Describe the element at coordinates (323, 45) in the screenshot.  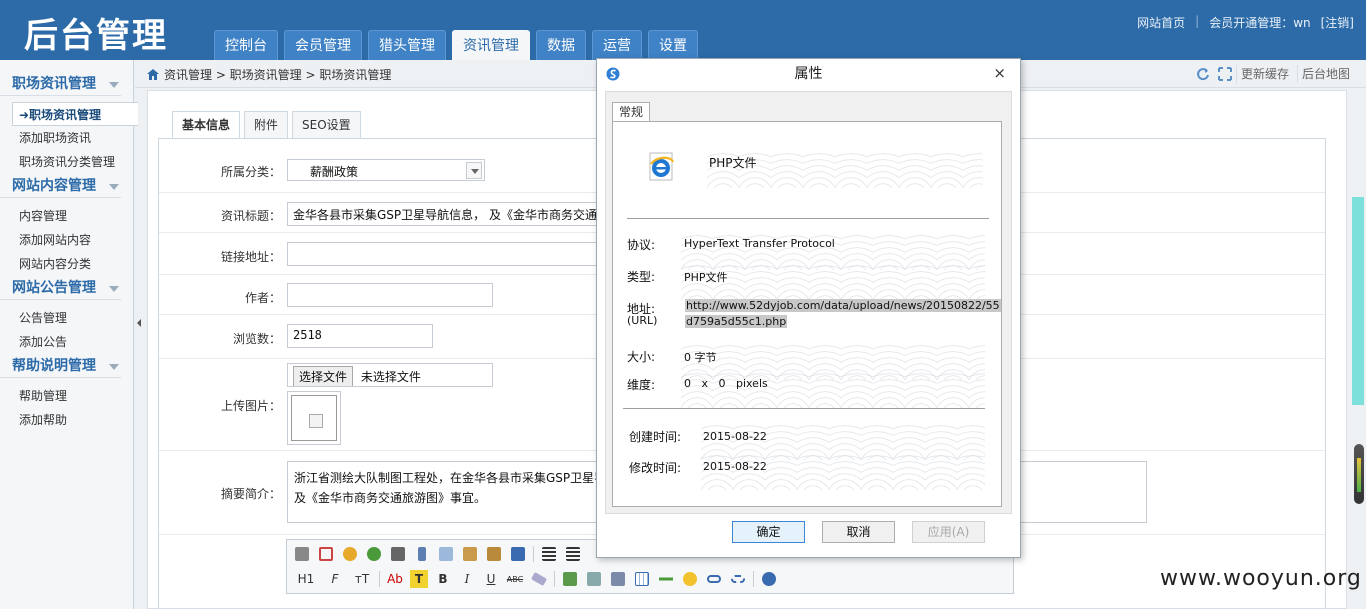
I see `nav-tab-members: 会员管理` at that location.